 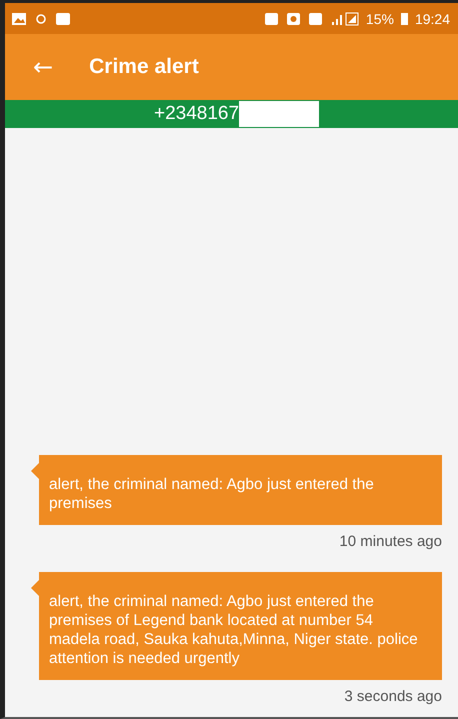 What do you see at coordinates (236, 626) in the screenshot?
I see `message-bubble: alert, the criminal named: Agbo just entered the premises of Legend bank located at number 54 madela road, Sauka kahuta,Minna, Niger state. police attention is needed urgently` at bounding box center [236, 626].